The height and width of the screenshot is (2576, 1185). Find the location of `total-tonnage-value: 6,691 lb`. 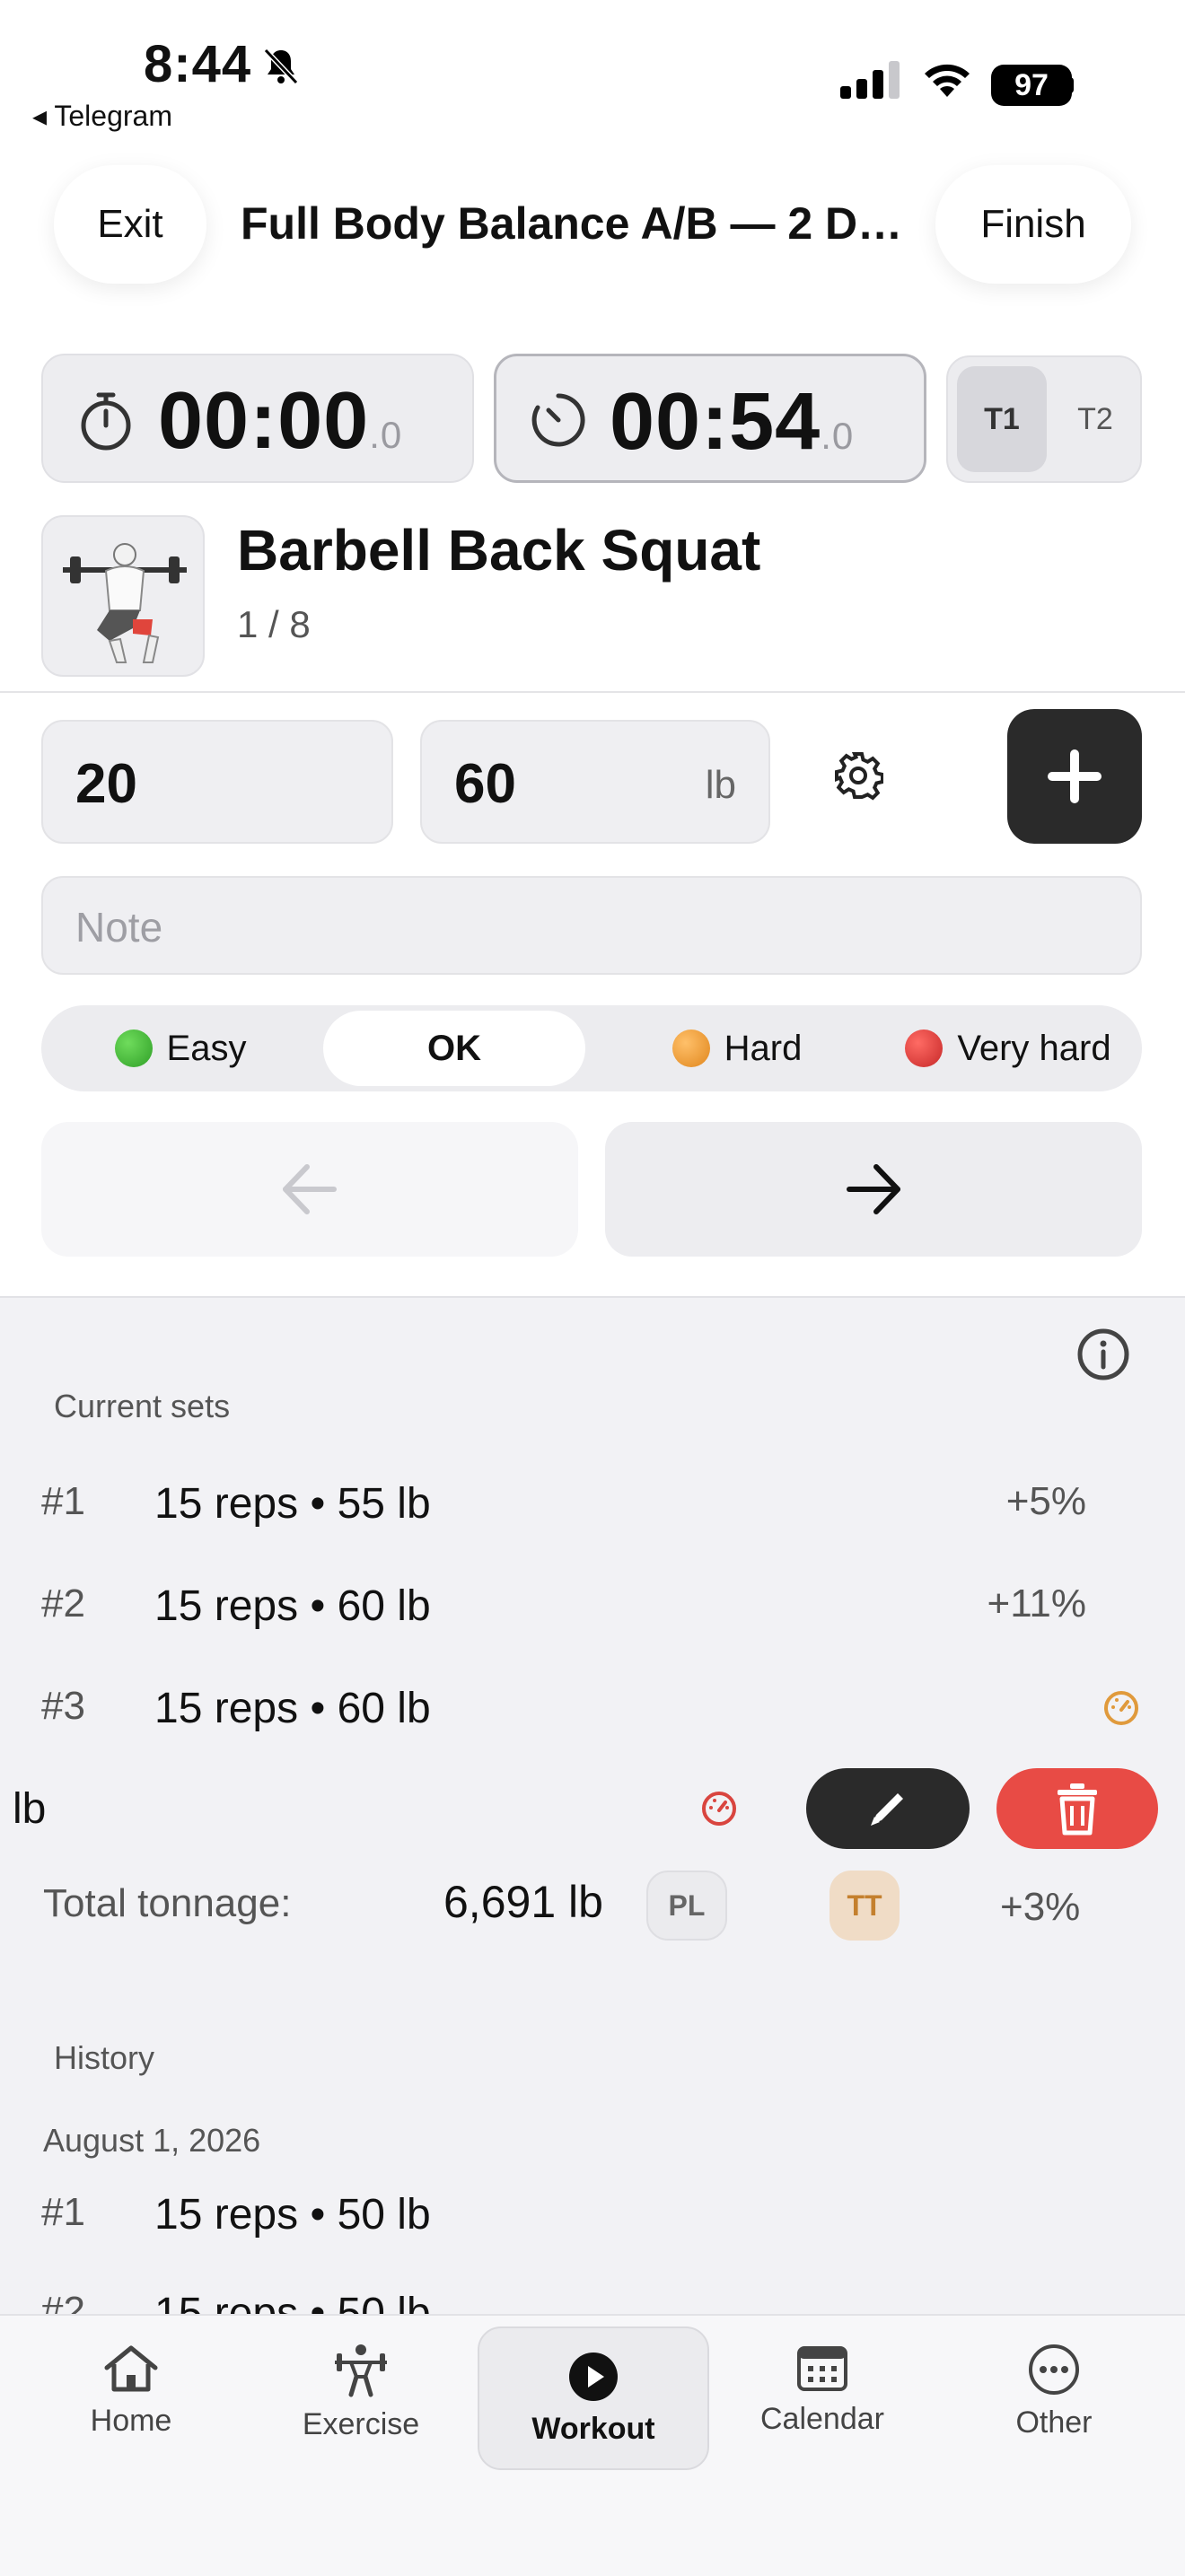

total-tonnage-value: 6,691 lb is located at coordinates (523, 1902).